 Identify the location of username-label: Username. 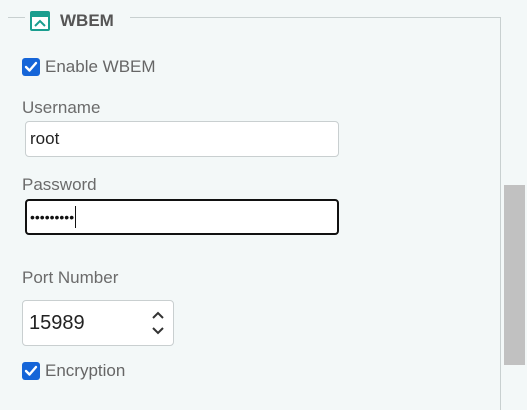
(61, 107).